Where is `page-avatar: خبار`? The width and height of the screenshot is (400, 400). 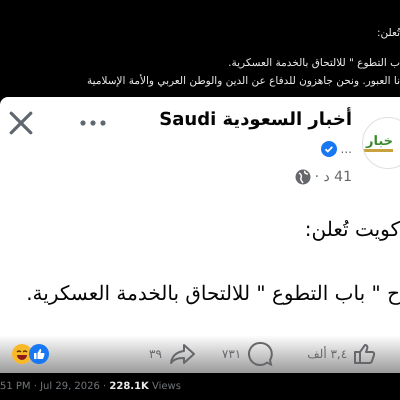
page-avatar: خبار is located at coordinates (381, 143).